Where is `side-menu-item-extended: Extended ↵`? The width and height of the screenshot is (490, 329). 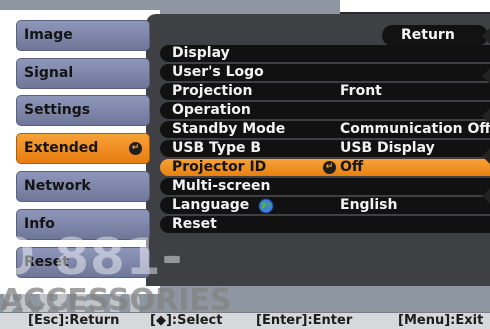
side-menu-item-extended: Extended ↵ is located at coordinates (83, 148).